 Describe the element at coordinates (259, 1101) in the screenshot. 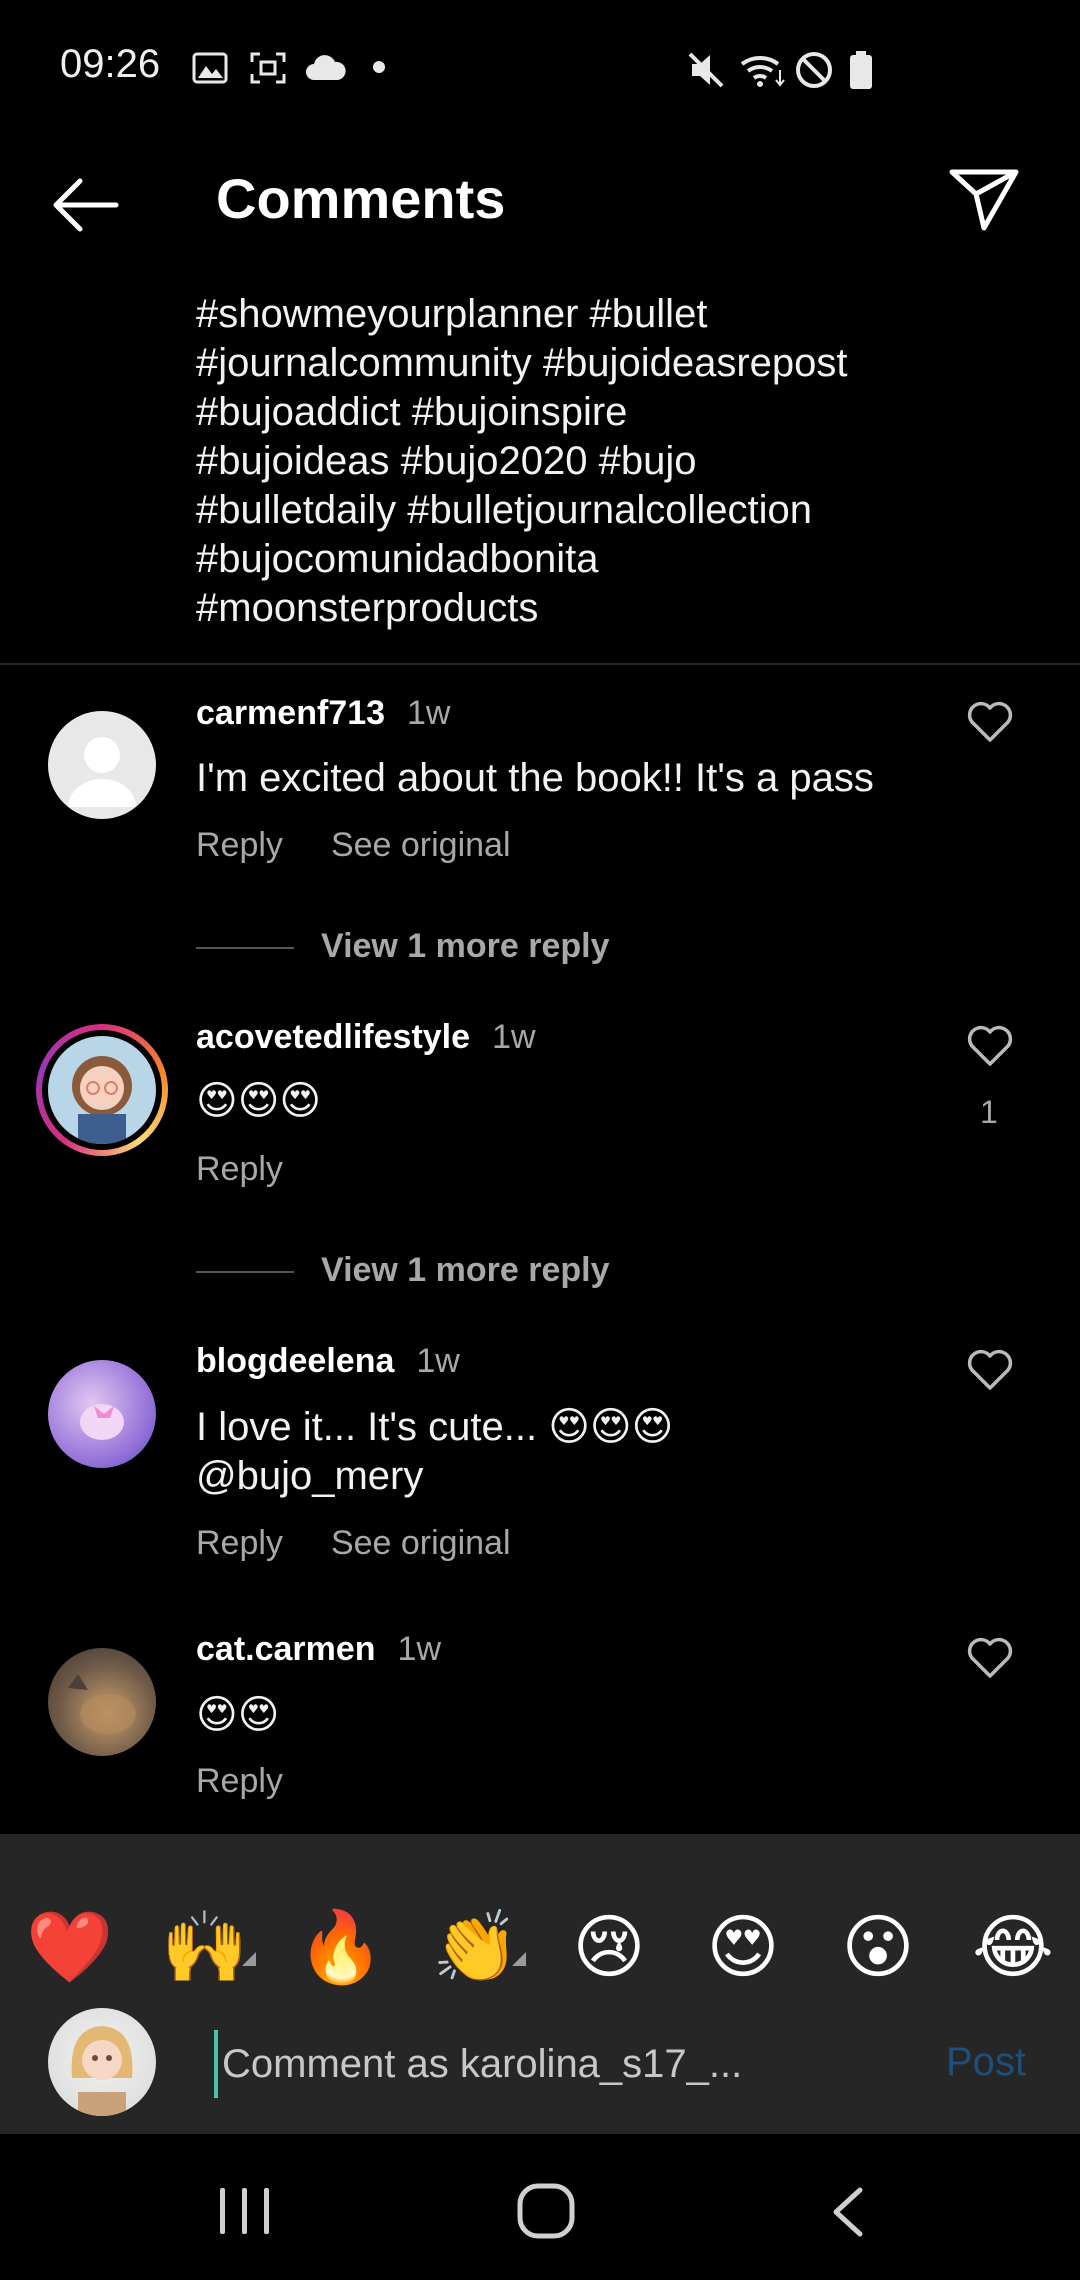

I see `comment-text: 😍😍😍` at that location.